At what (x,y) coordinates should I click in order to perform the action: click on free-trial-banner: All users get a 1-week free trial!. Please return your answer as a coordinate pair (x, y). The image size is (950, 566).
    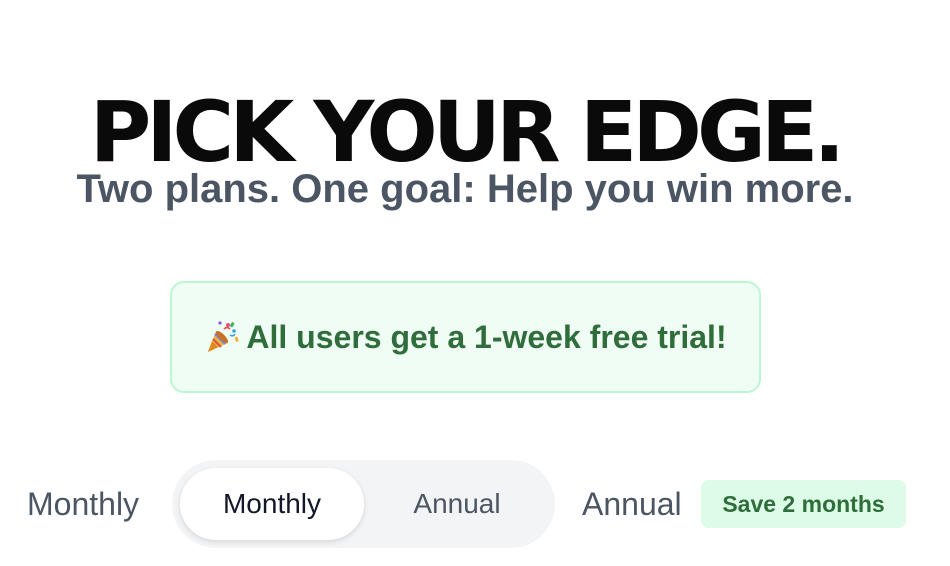
    Looking at the image, I should click on (465, 337).